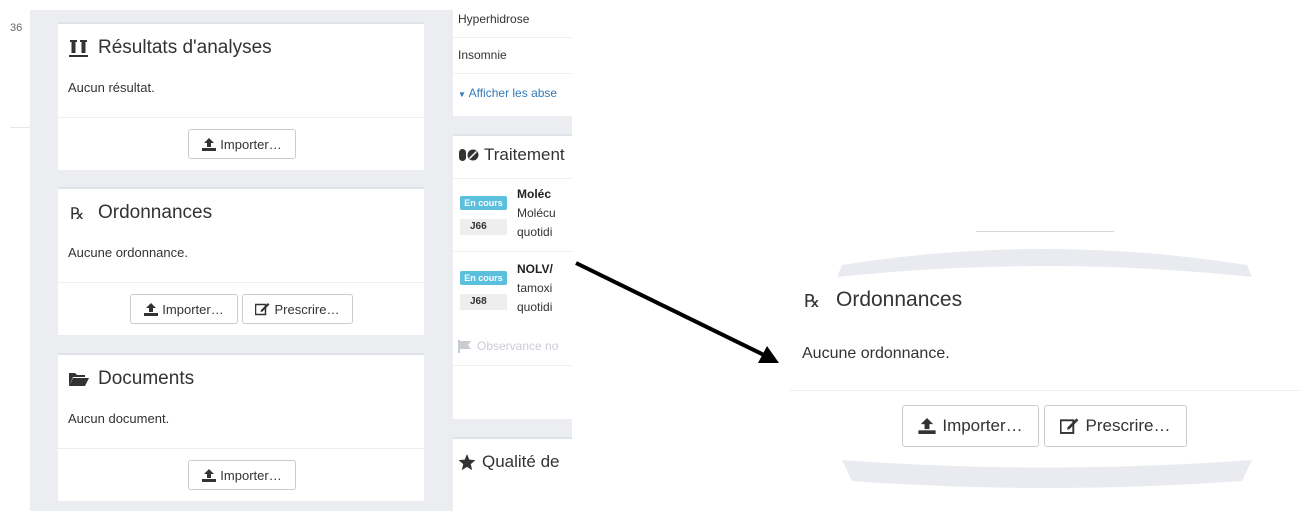 Image resolution: width=1314 pixels, height=511 pixels. I want to click on ordonnances-empty-text: Aucune ordonnance., so click(128, 252).